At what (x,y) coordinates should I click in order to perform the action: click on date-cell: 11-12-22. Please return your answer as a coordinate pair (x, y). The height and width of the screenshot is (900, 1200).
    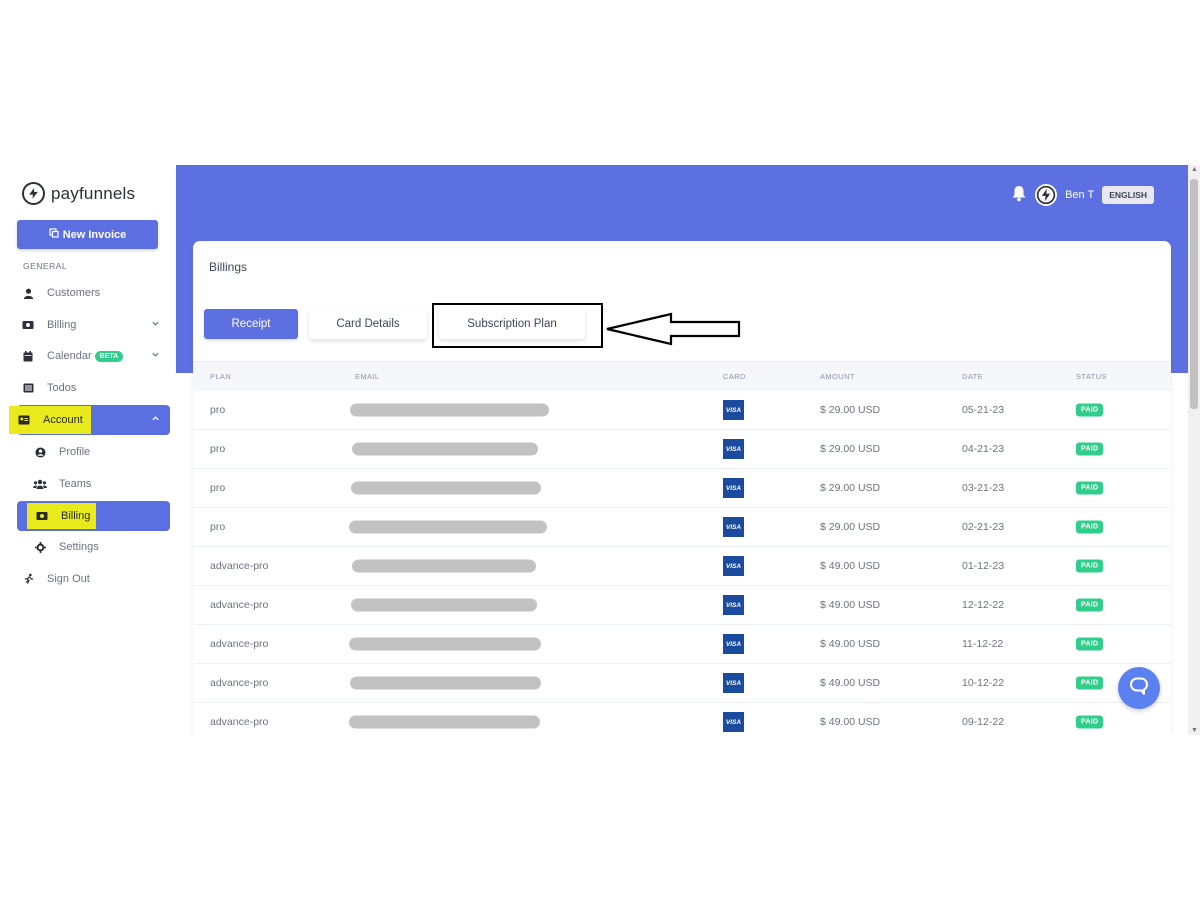
    Looking at the image, I should click on (983, 644).